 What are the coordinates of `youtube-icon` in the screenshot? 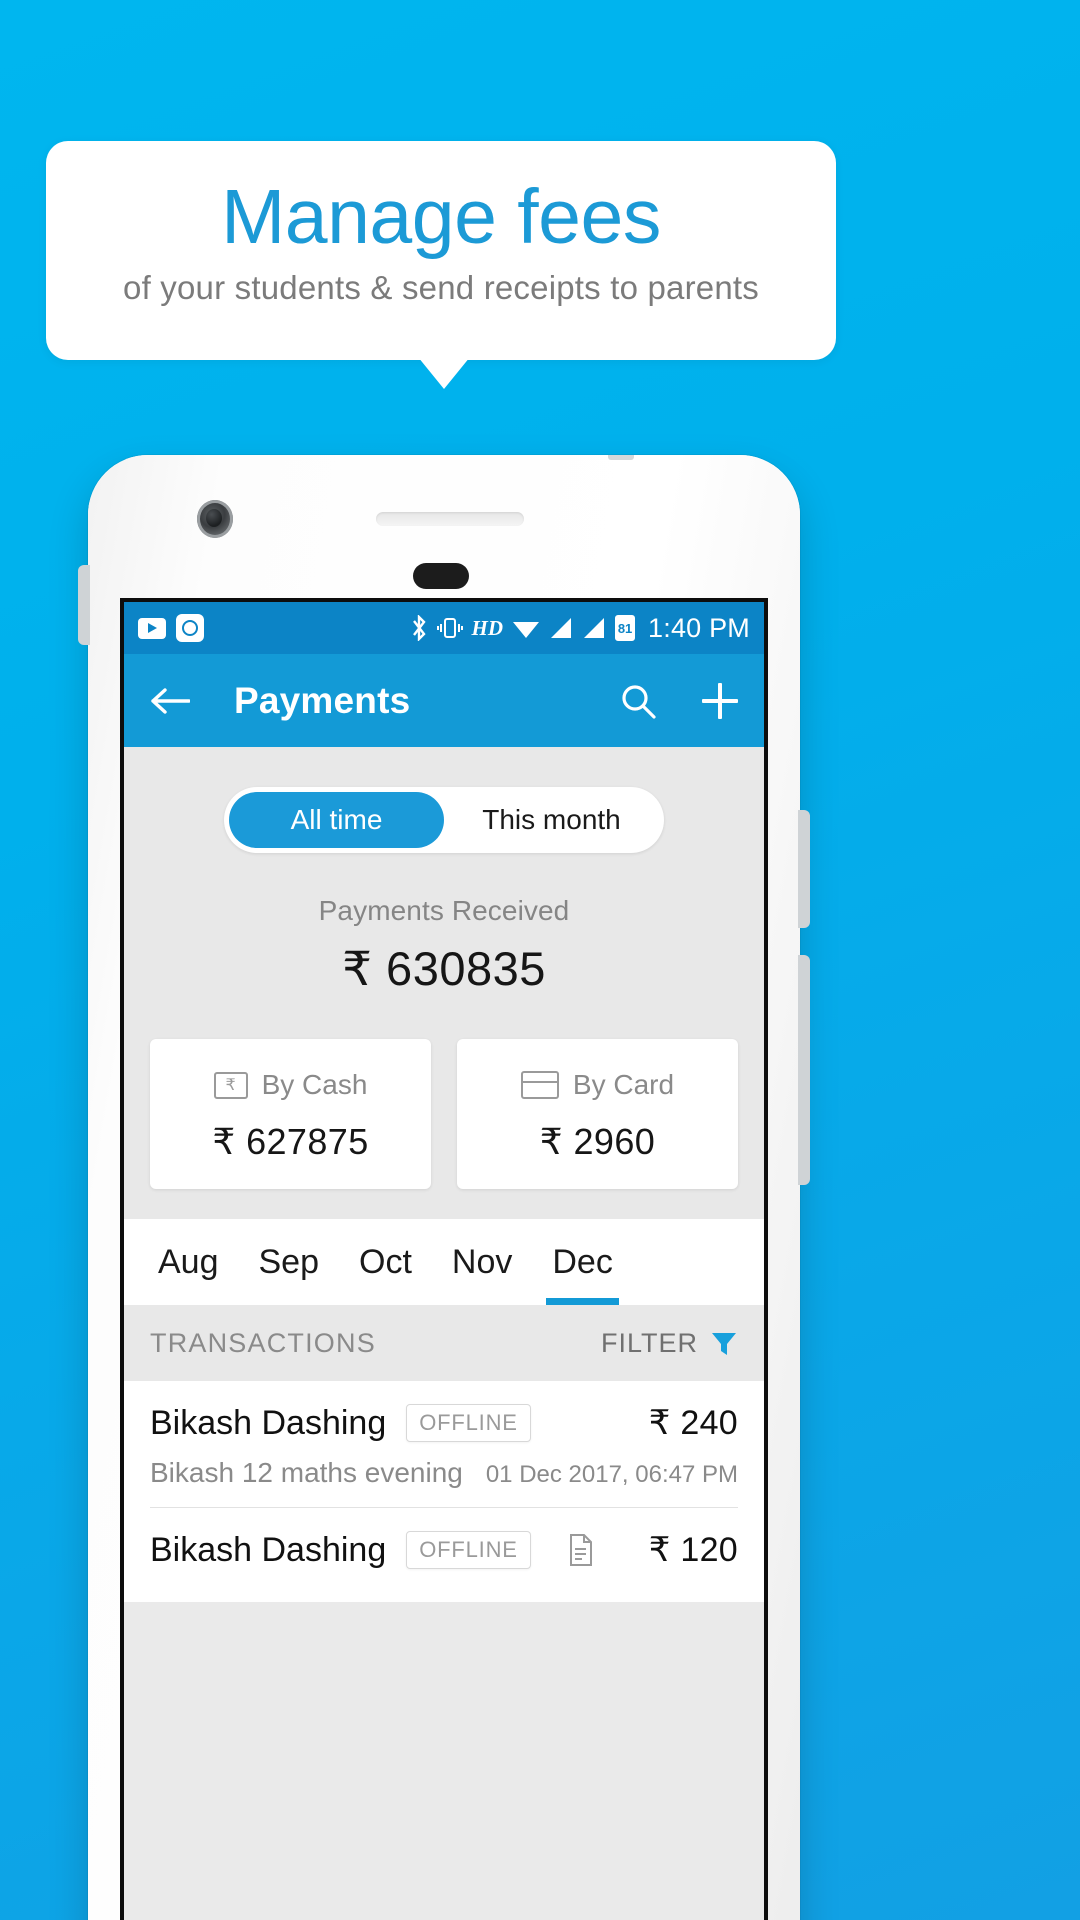 It's located at (152, 628).